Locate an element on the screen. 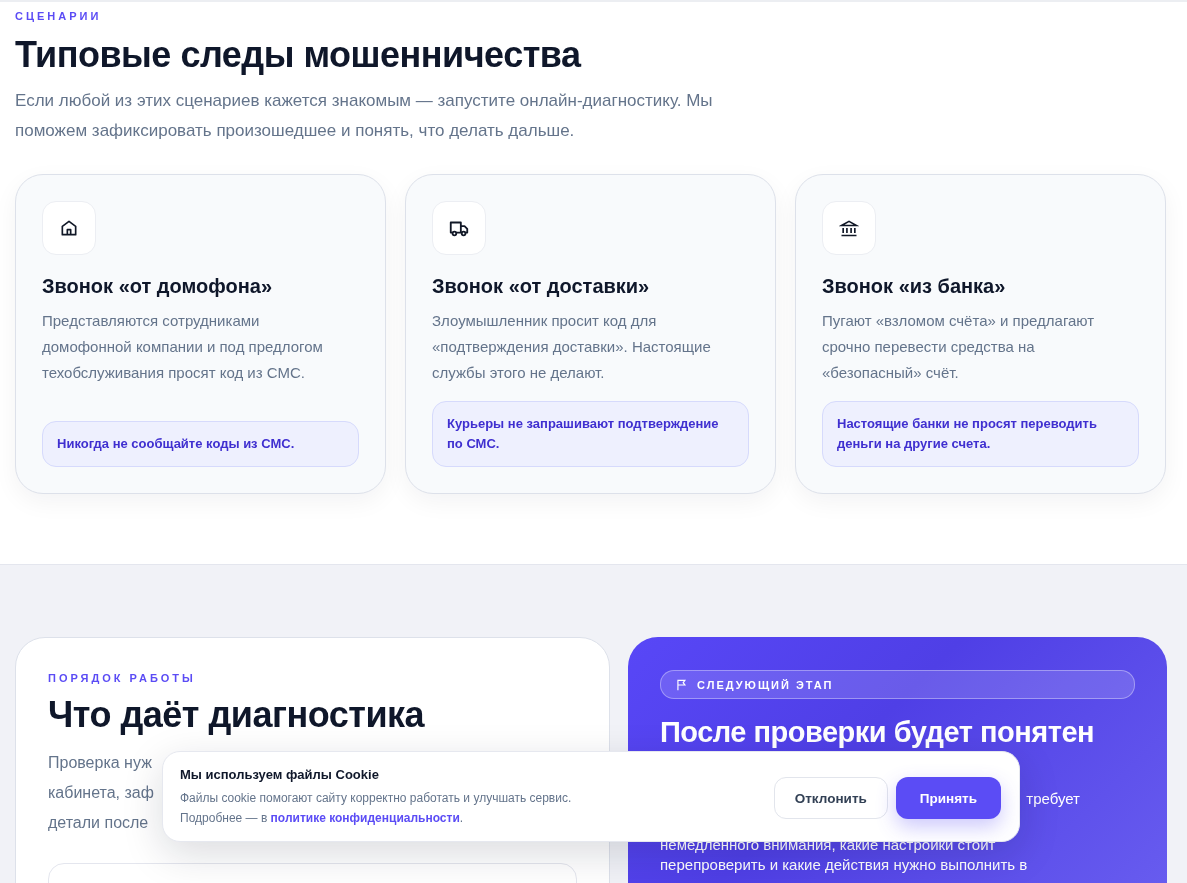 Image resolution: width=1187 pixels, height=883 pixels. section-label: СЦЕНАРИИ is located at coordinates (59, 16).